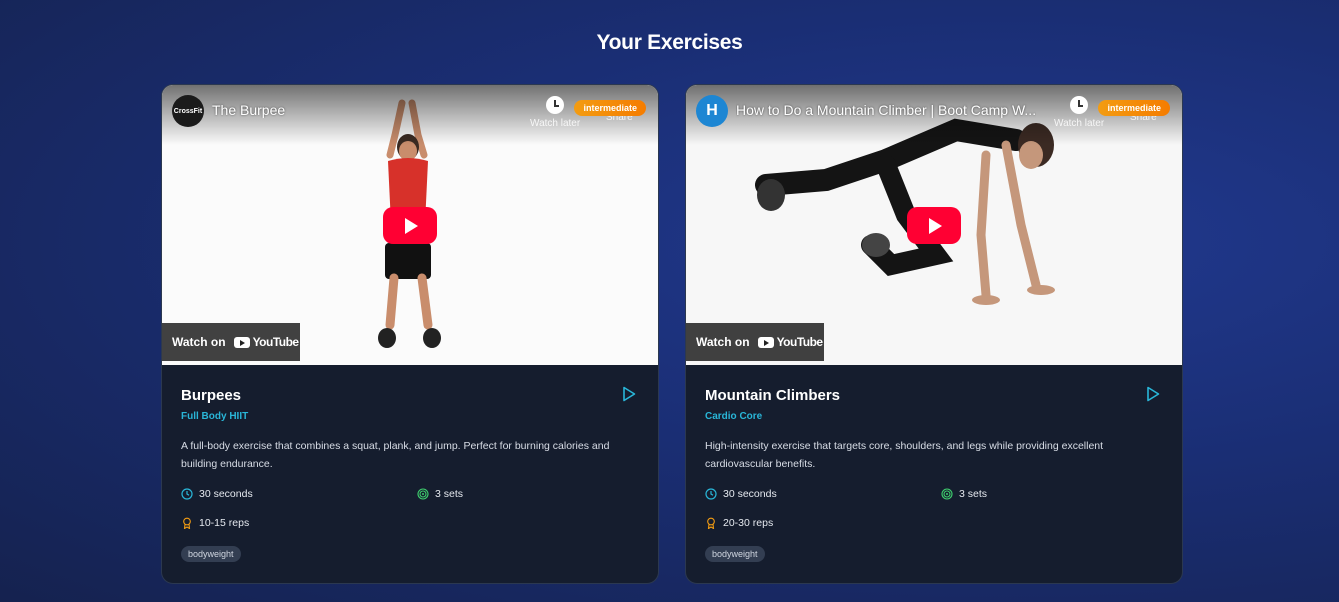  I want to click on reps-stat: 10-15 reps, so click(215, 523).